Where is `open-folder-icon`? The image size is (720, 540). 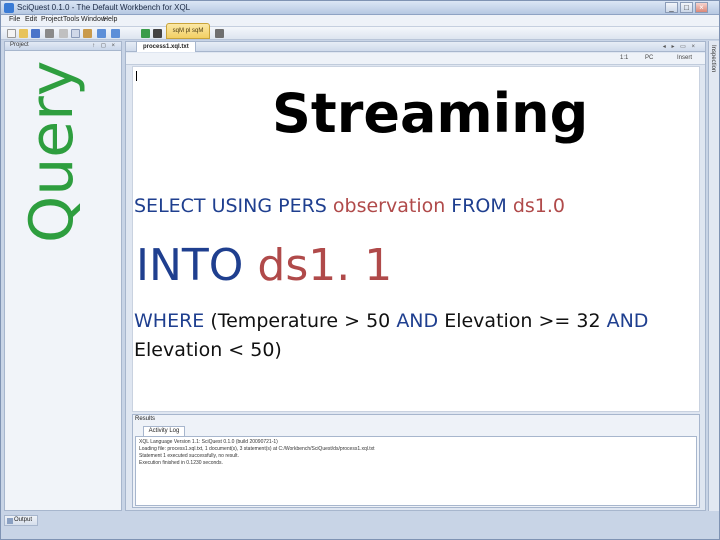 open-folder-icon is located at coordinates (23, 33).